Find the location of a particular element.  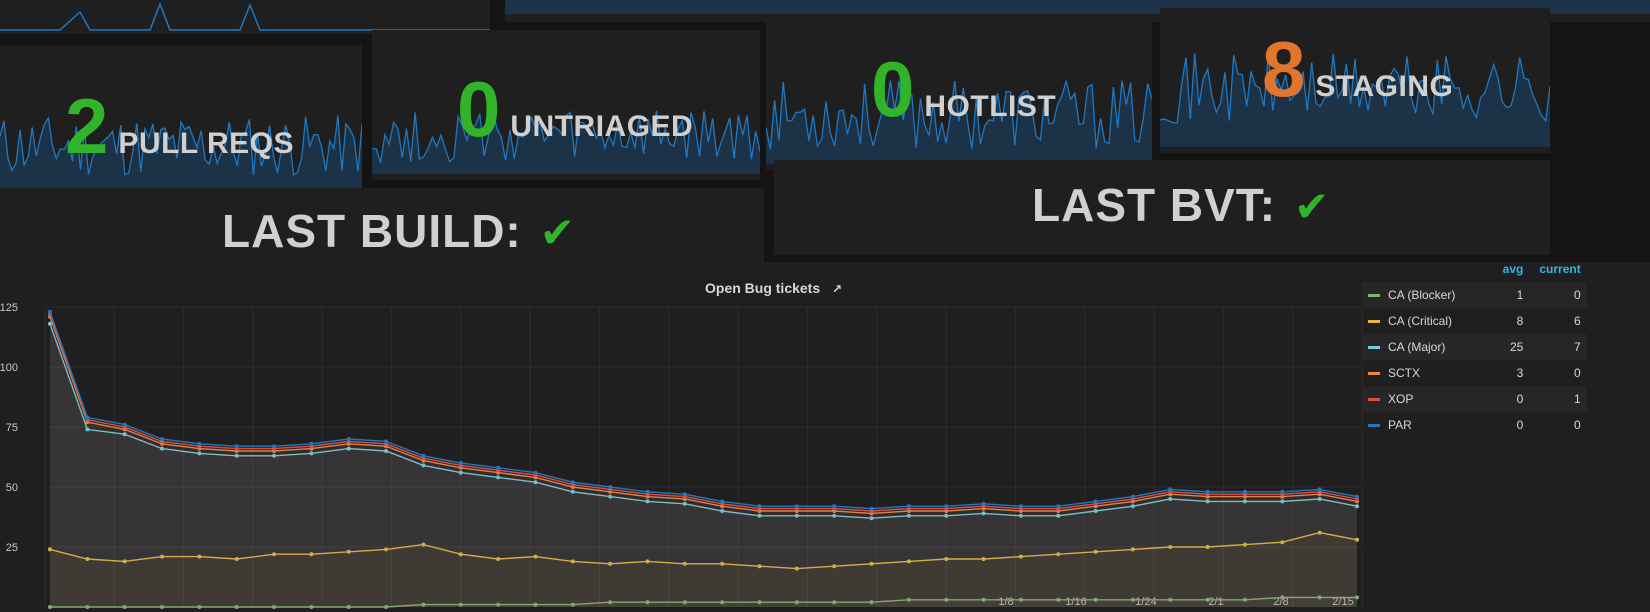

last-bvt-panel: LAST BVT: ✔ is located at coordinates (1162, 207).